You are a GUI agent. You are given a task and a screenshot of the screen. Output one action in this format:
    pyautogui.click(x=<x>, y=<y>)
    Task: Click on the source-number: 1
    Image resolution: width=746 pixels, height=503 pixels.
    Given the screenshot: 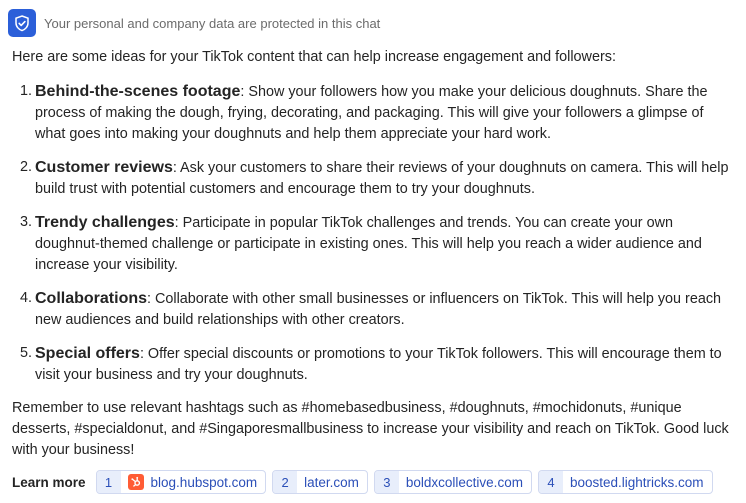 What is the action you would take?
    pyautogui.click(x=108, y=482)
    